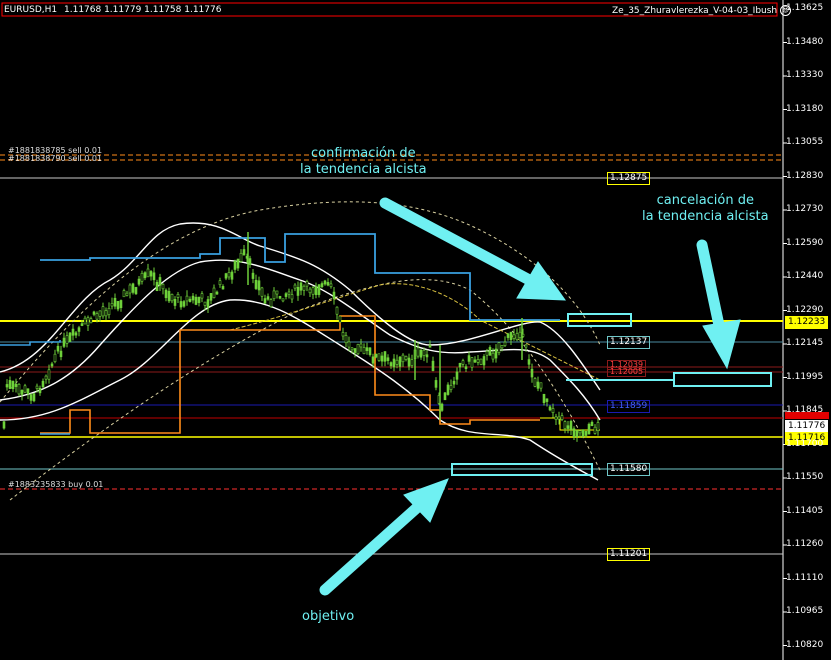  I want to click on order-tag-3: #1883235833 buy 0.01, so click(55, 484).